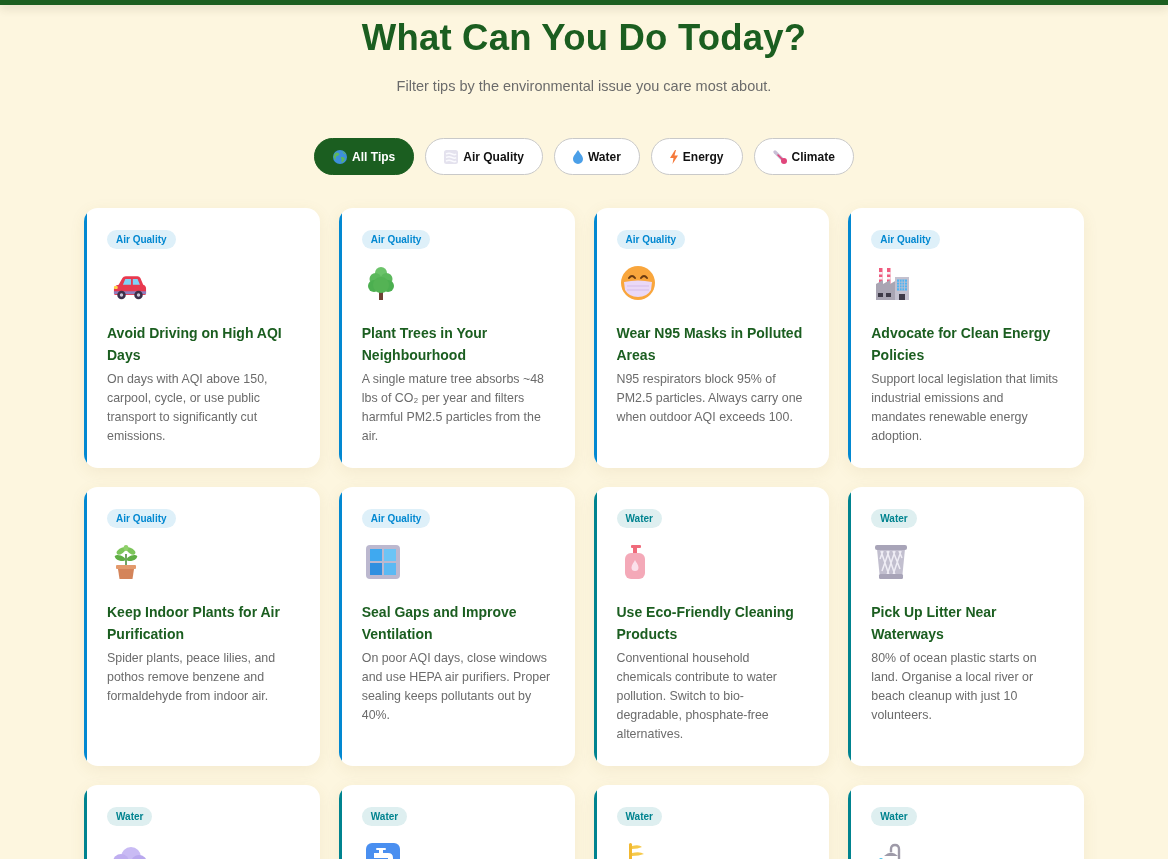 The width and height of the screenshot is (1168, 859). I want to click on droplet-icon, so click(577, 156).